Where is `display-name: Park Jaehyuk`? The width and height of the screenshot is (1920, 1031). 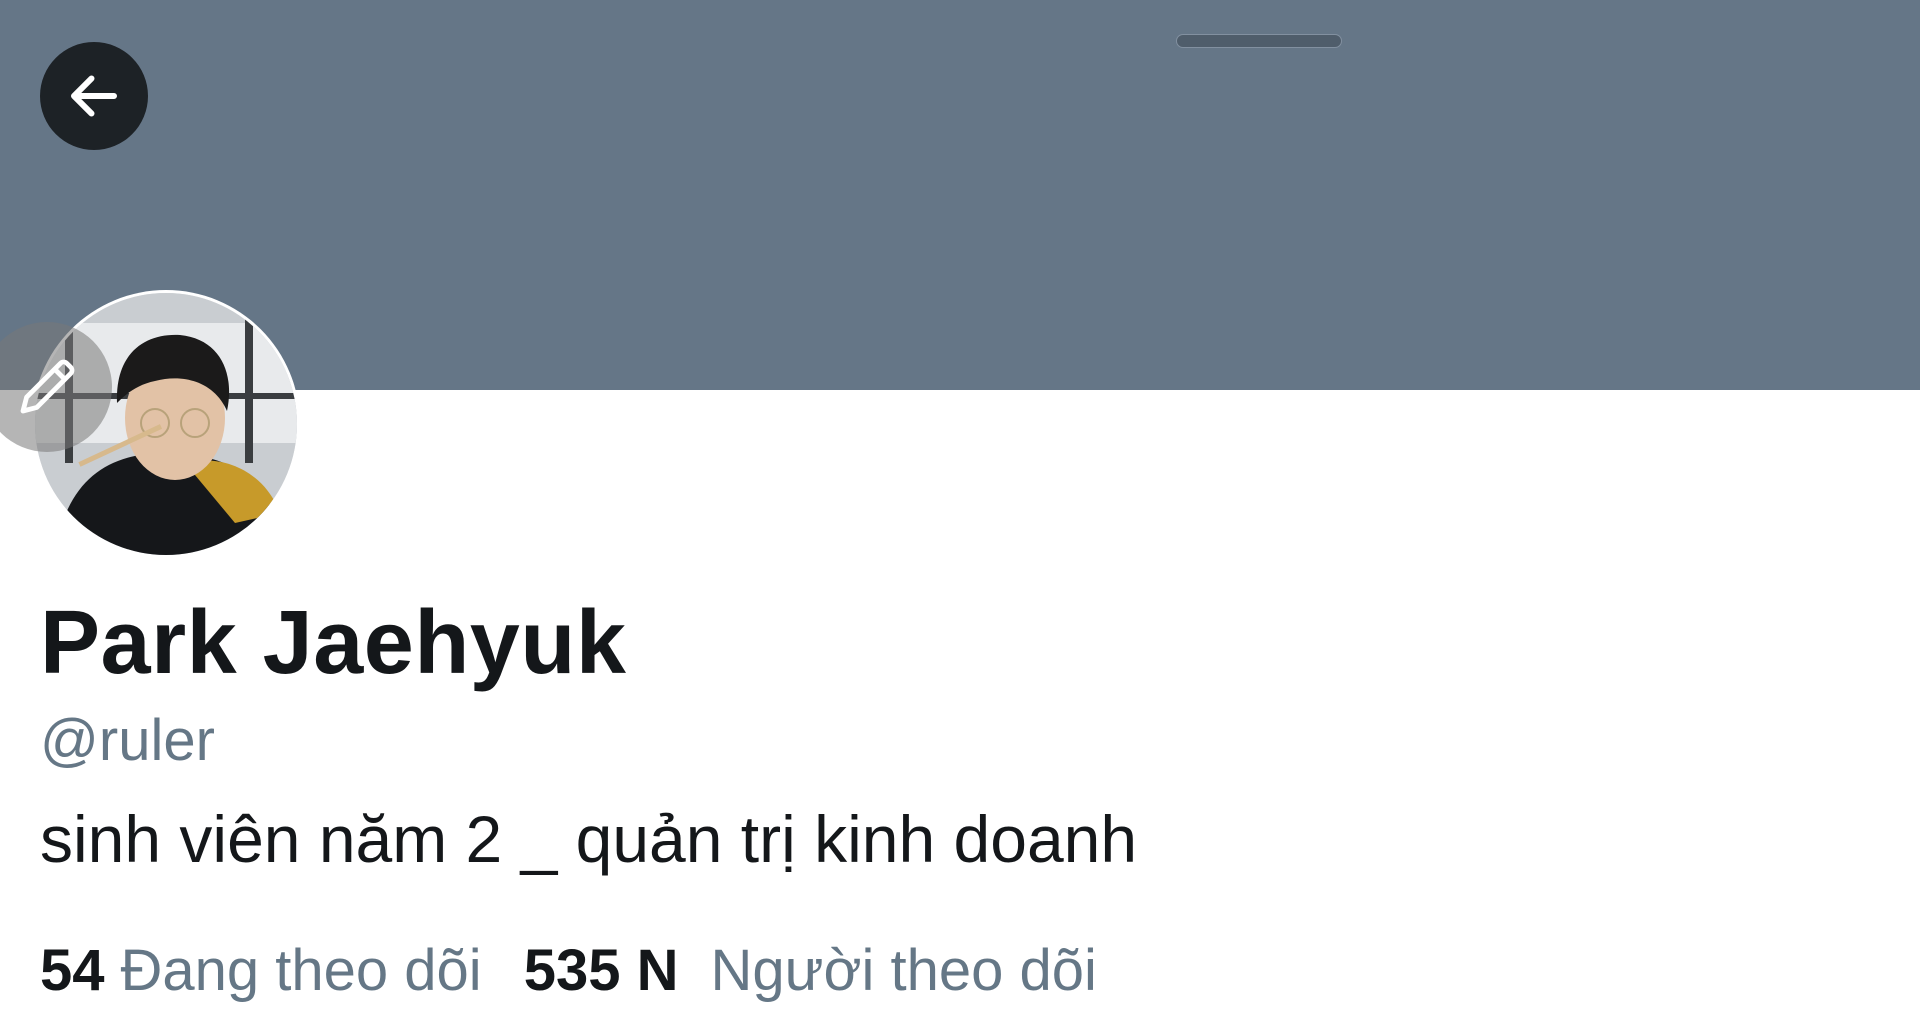
display-name: Park Jaehyuk is located at coordinates (333, 643).